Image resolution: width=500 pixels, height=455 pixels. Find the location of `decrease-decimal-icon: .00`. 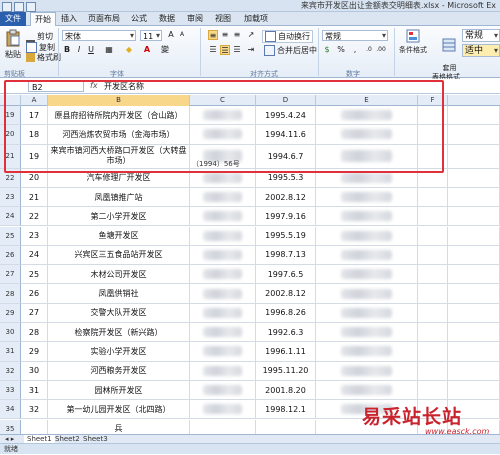

decrease-decimal-icon: .00 is located at coordinates (381, 50).